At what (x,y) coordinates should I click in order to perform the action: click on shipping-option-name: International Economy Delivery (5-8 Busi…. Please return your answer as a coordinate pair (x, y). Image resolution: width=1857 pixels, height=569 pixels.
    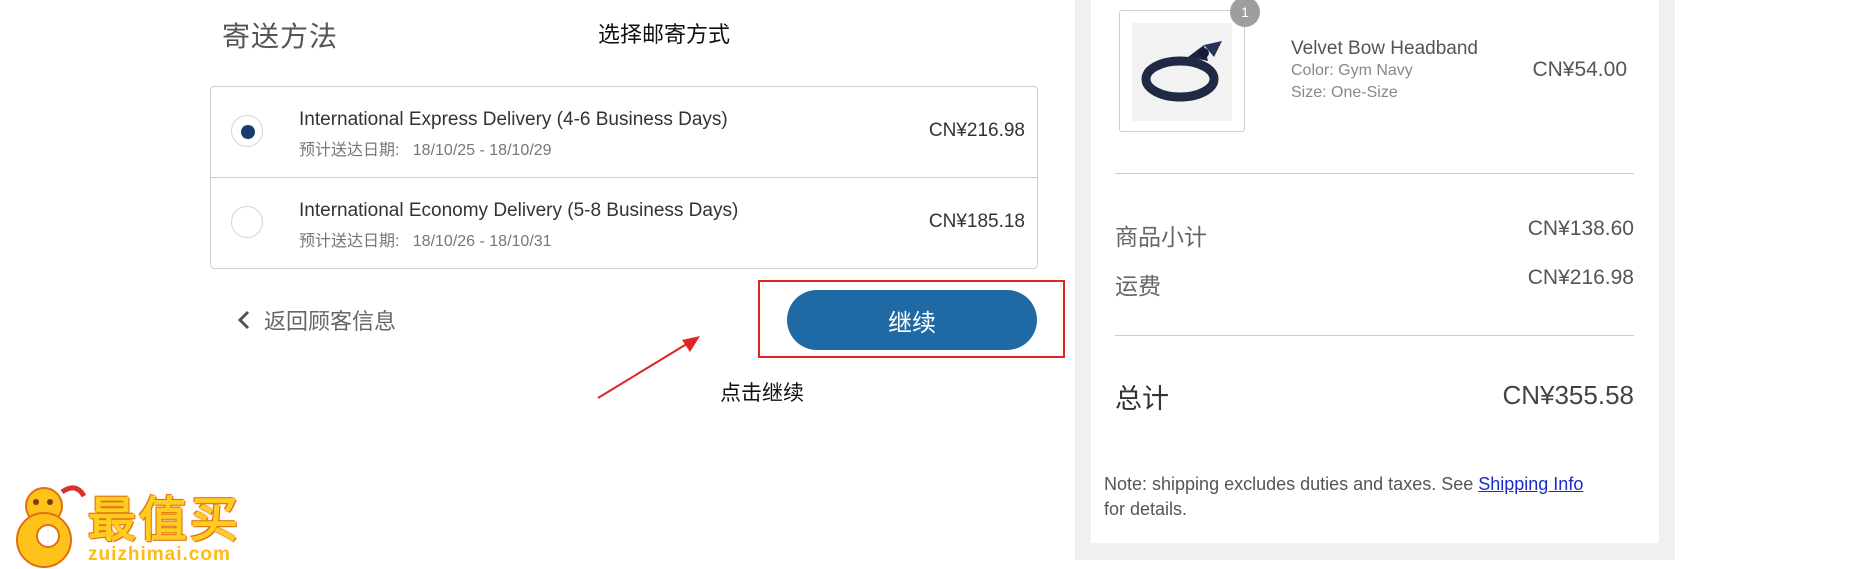
    Looking at the image, I should click on (519, 210).